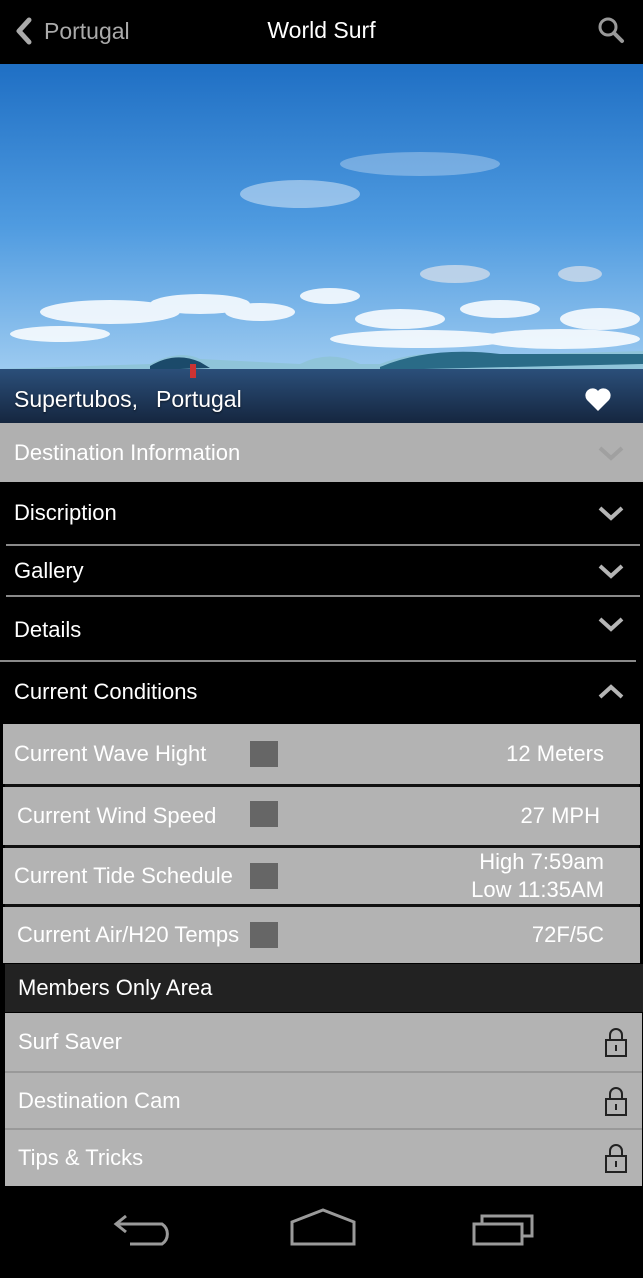  Describe the element at coordinates (128, 934) in the screenshot. I see `condition-label: Current Air/H20 Temps` at that location.